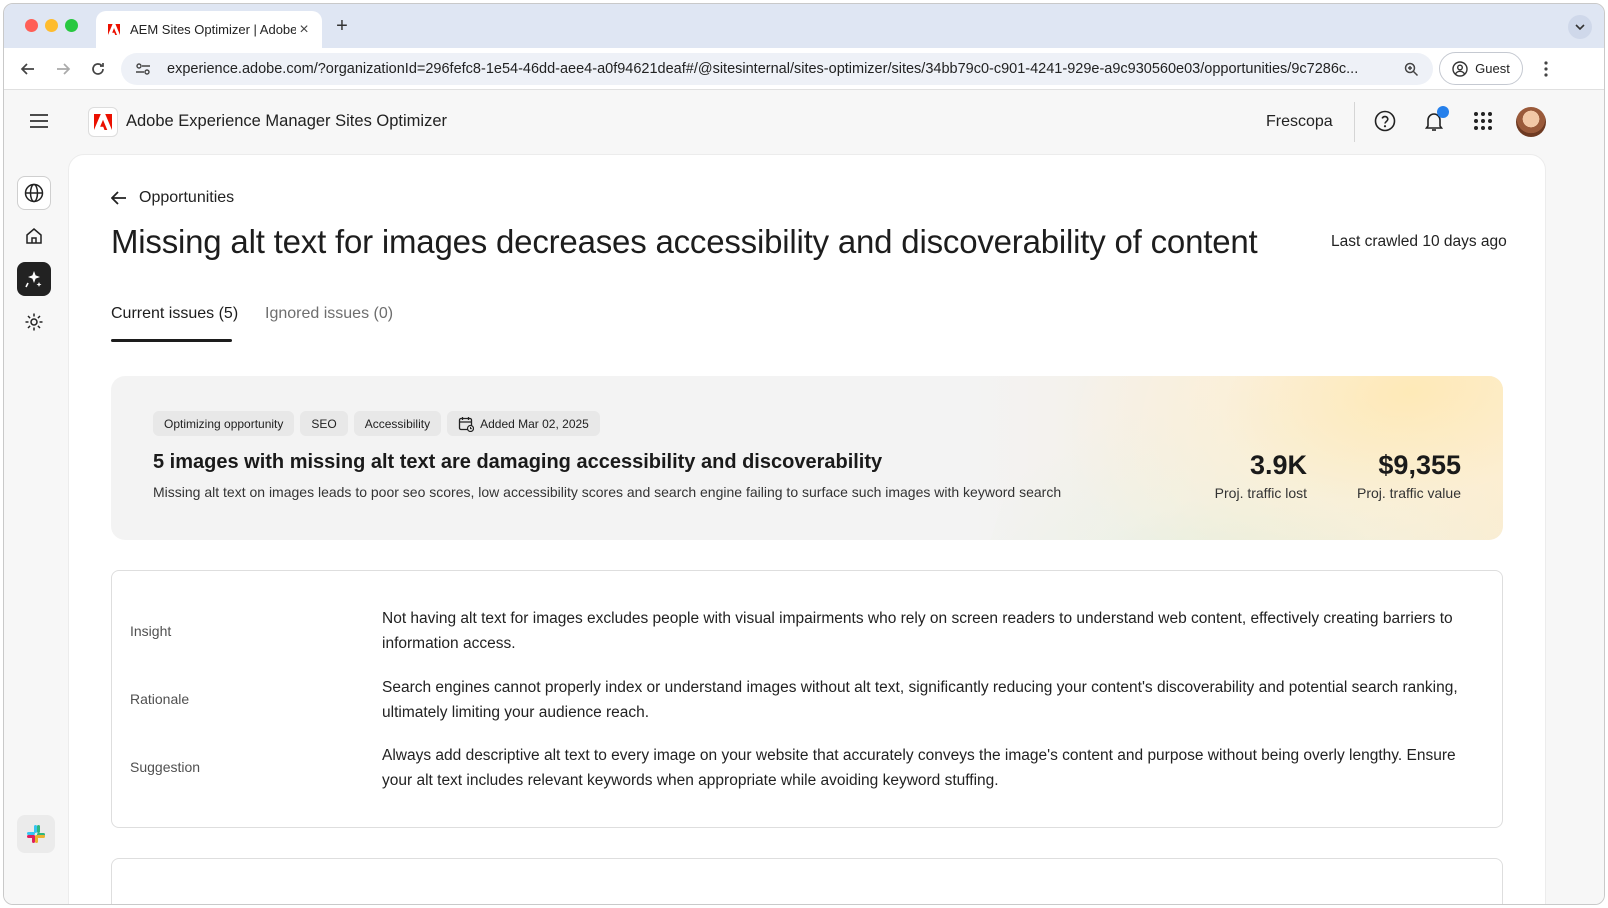  I want to click on metric-value: $9,355, so click(1419, 465).